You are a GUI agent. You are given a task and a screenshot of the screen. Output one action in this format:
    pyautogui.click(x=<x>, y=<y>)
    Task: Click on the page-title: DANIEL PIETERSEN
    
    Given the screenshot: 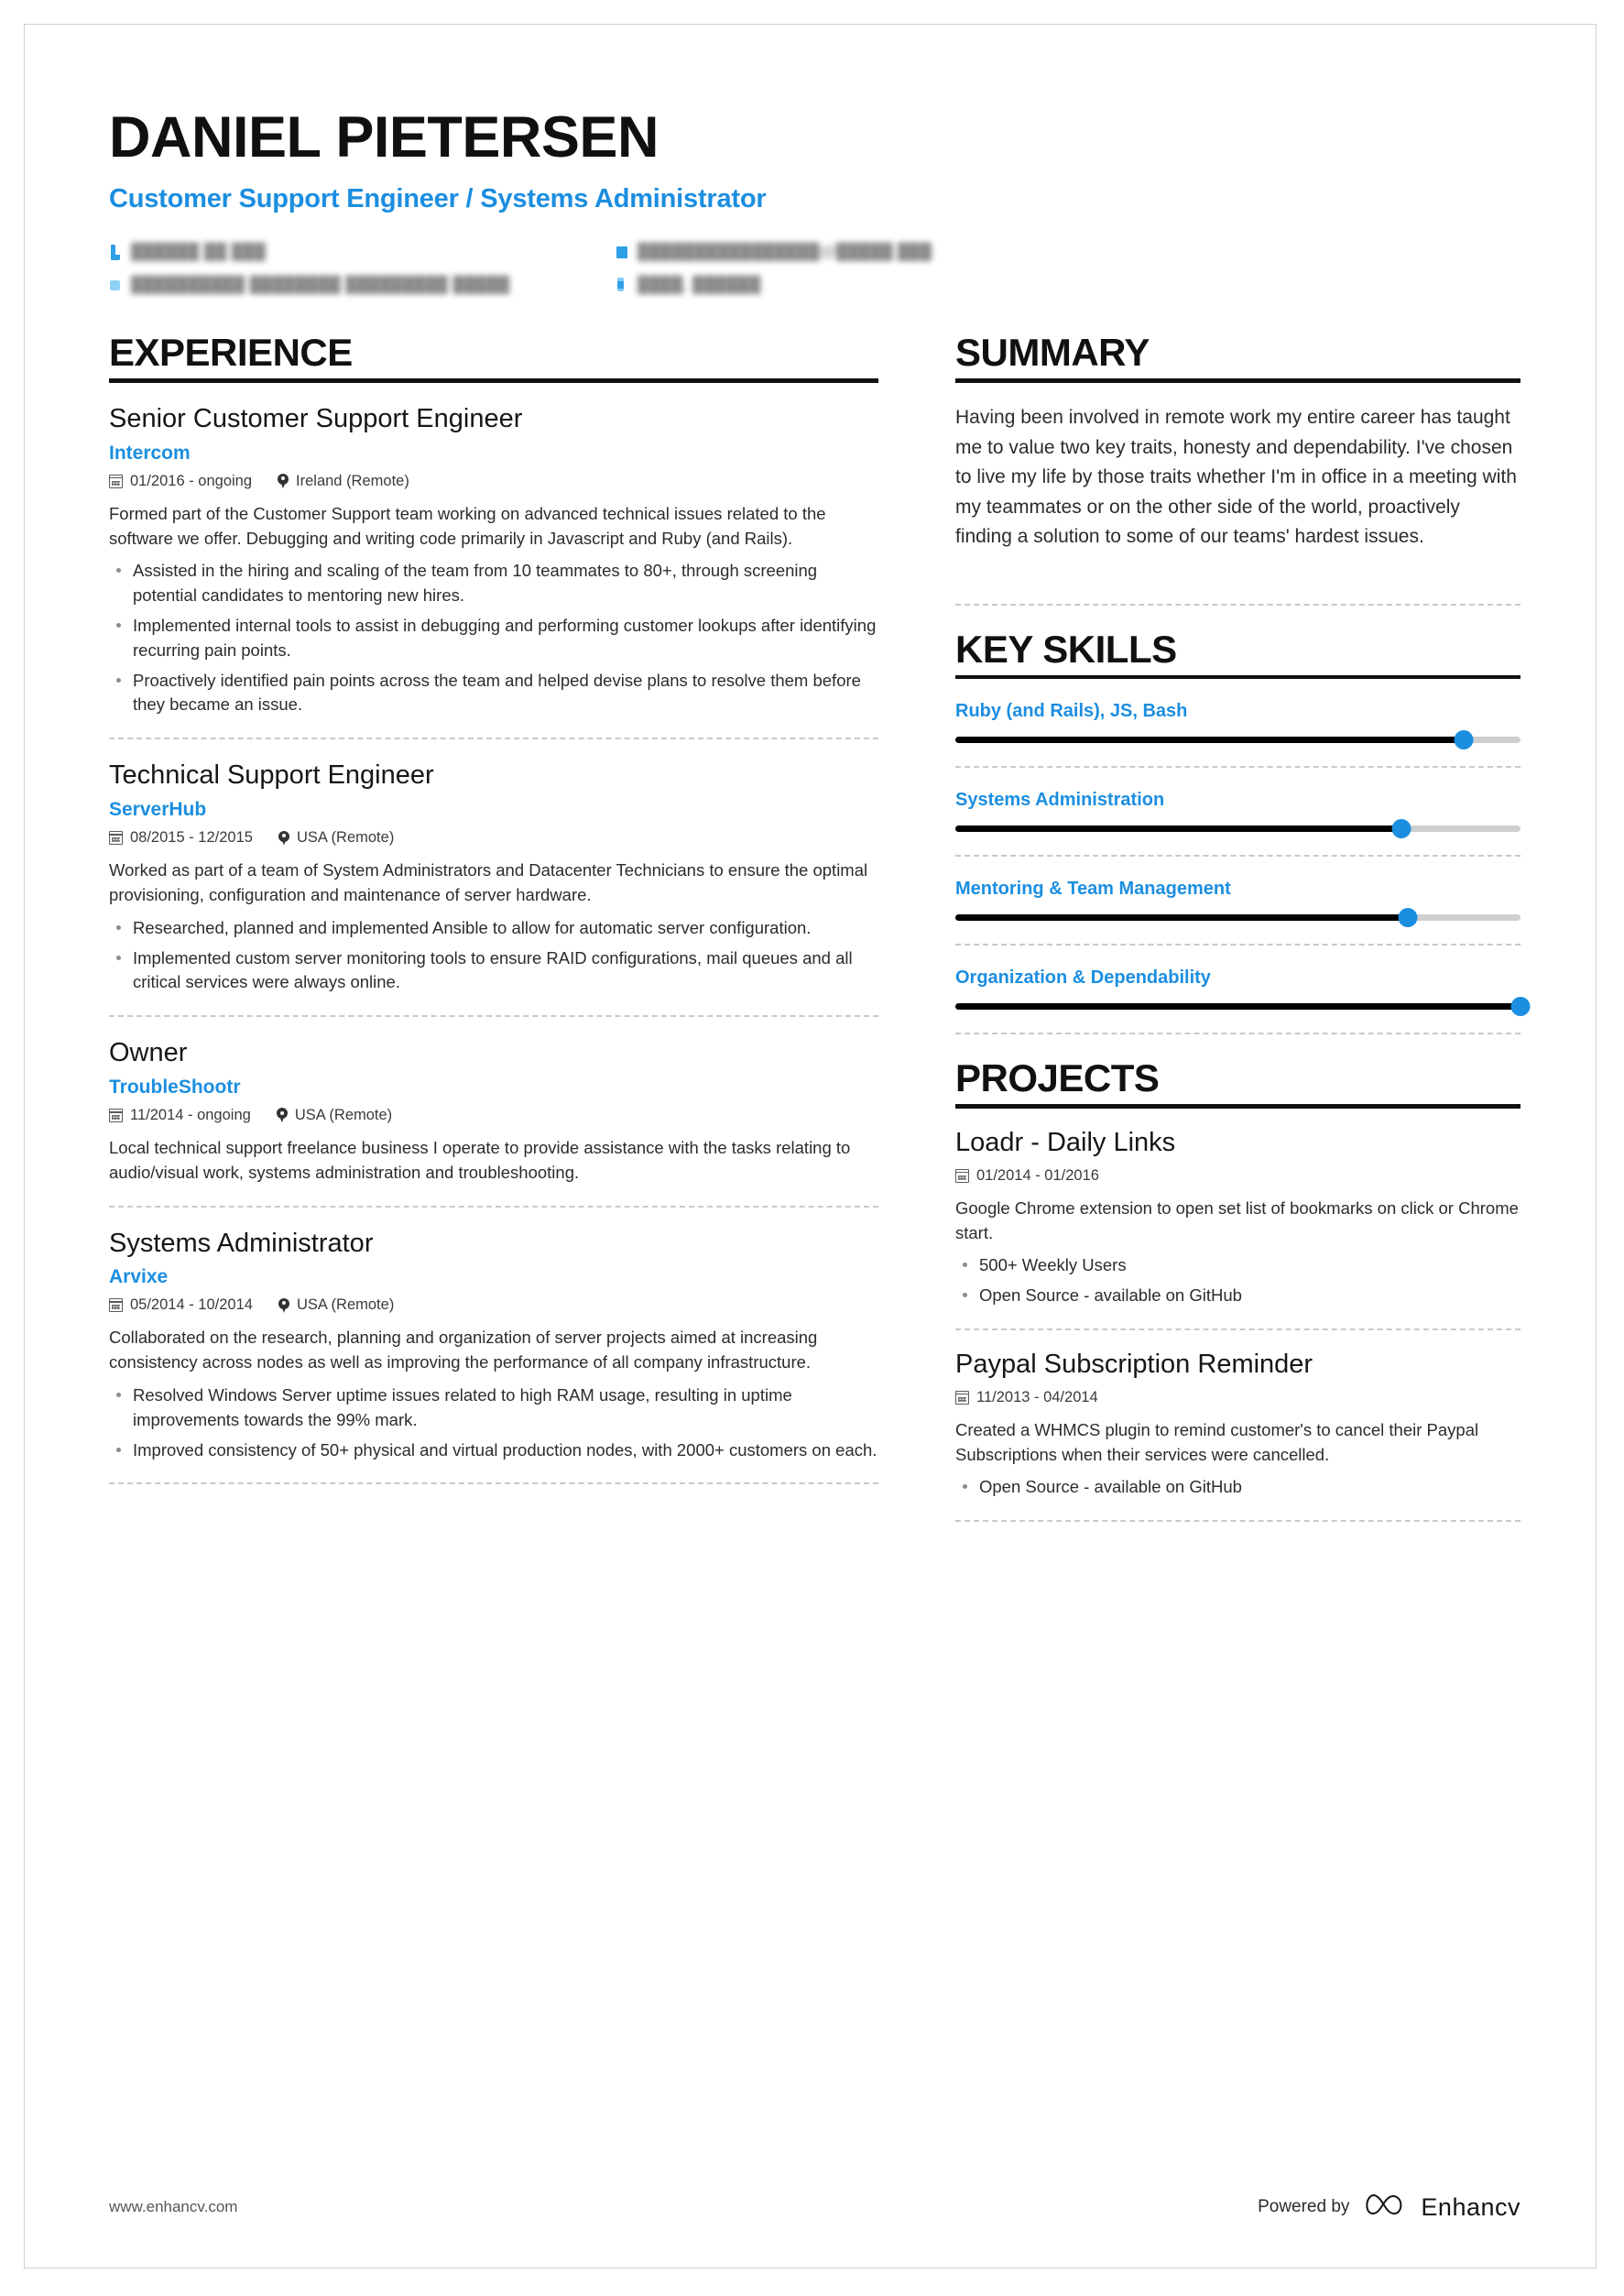 What is the action you would take?
    pyautogui.click(x=384, y=137)
    